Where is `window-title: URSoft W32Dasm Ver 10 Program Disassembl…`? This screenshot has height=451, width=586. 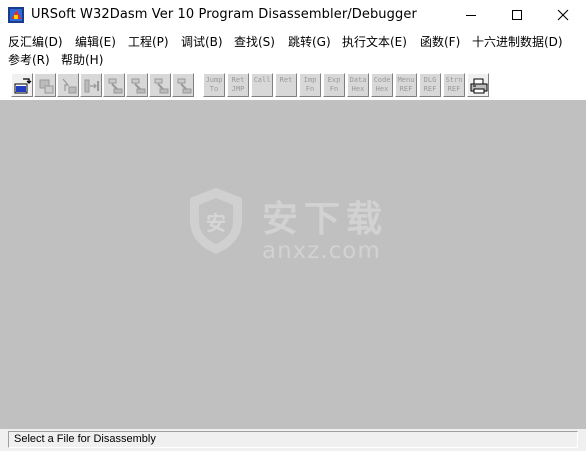 window-title: URSoft W32Dasm Ver 10 Program Disassembl… is located at coordinates (224, 14).